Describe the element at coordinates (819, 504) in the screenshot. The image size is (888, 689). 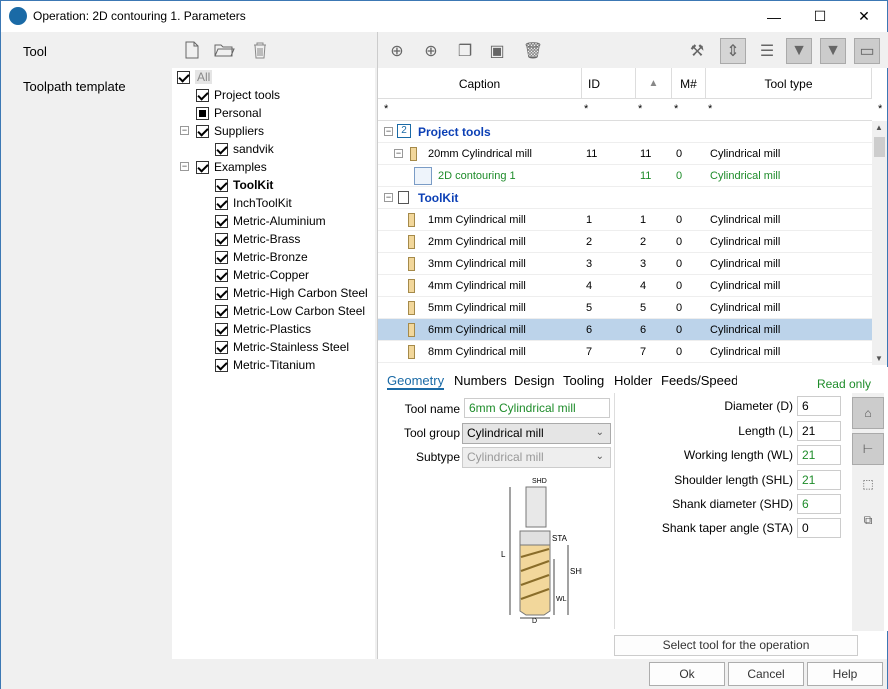
I see `shank-diameter-field: 6` at that location.